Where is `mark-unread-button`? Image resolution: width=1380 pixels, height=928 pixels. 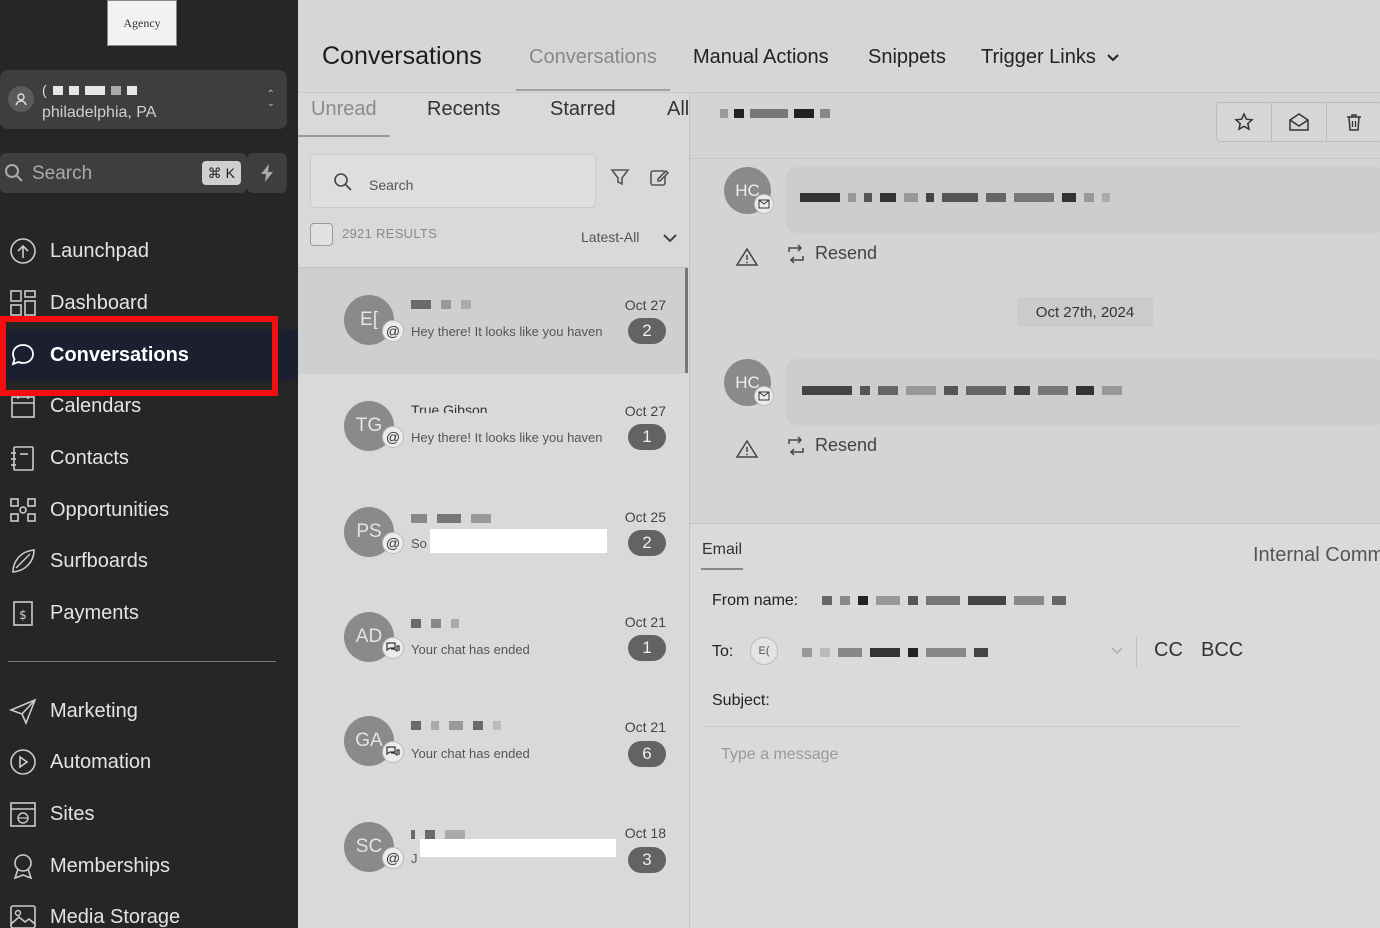
mark-unread-button is located at coordinates (1299, 122).